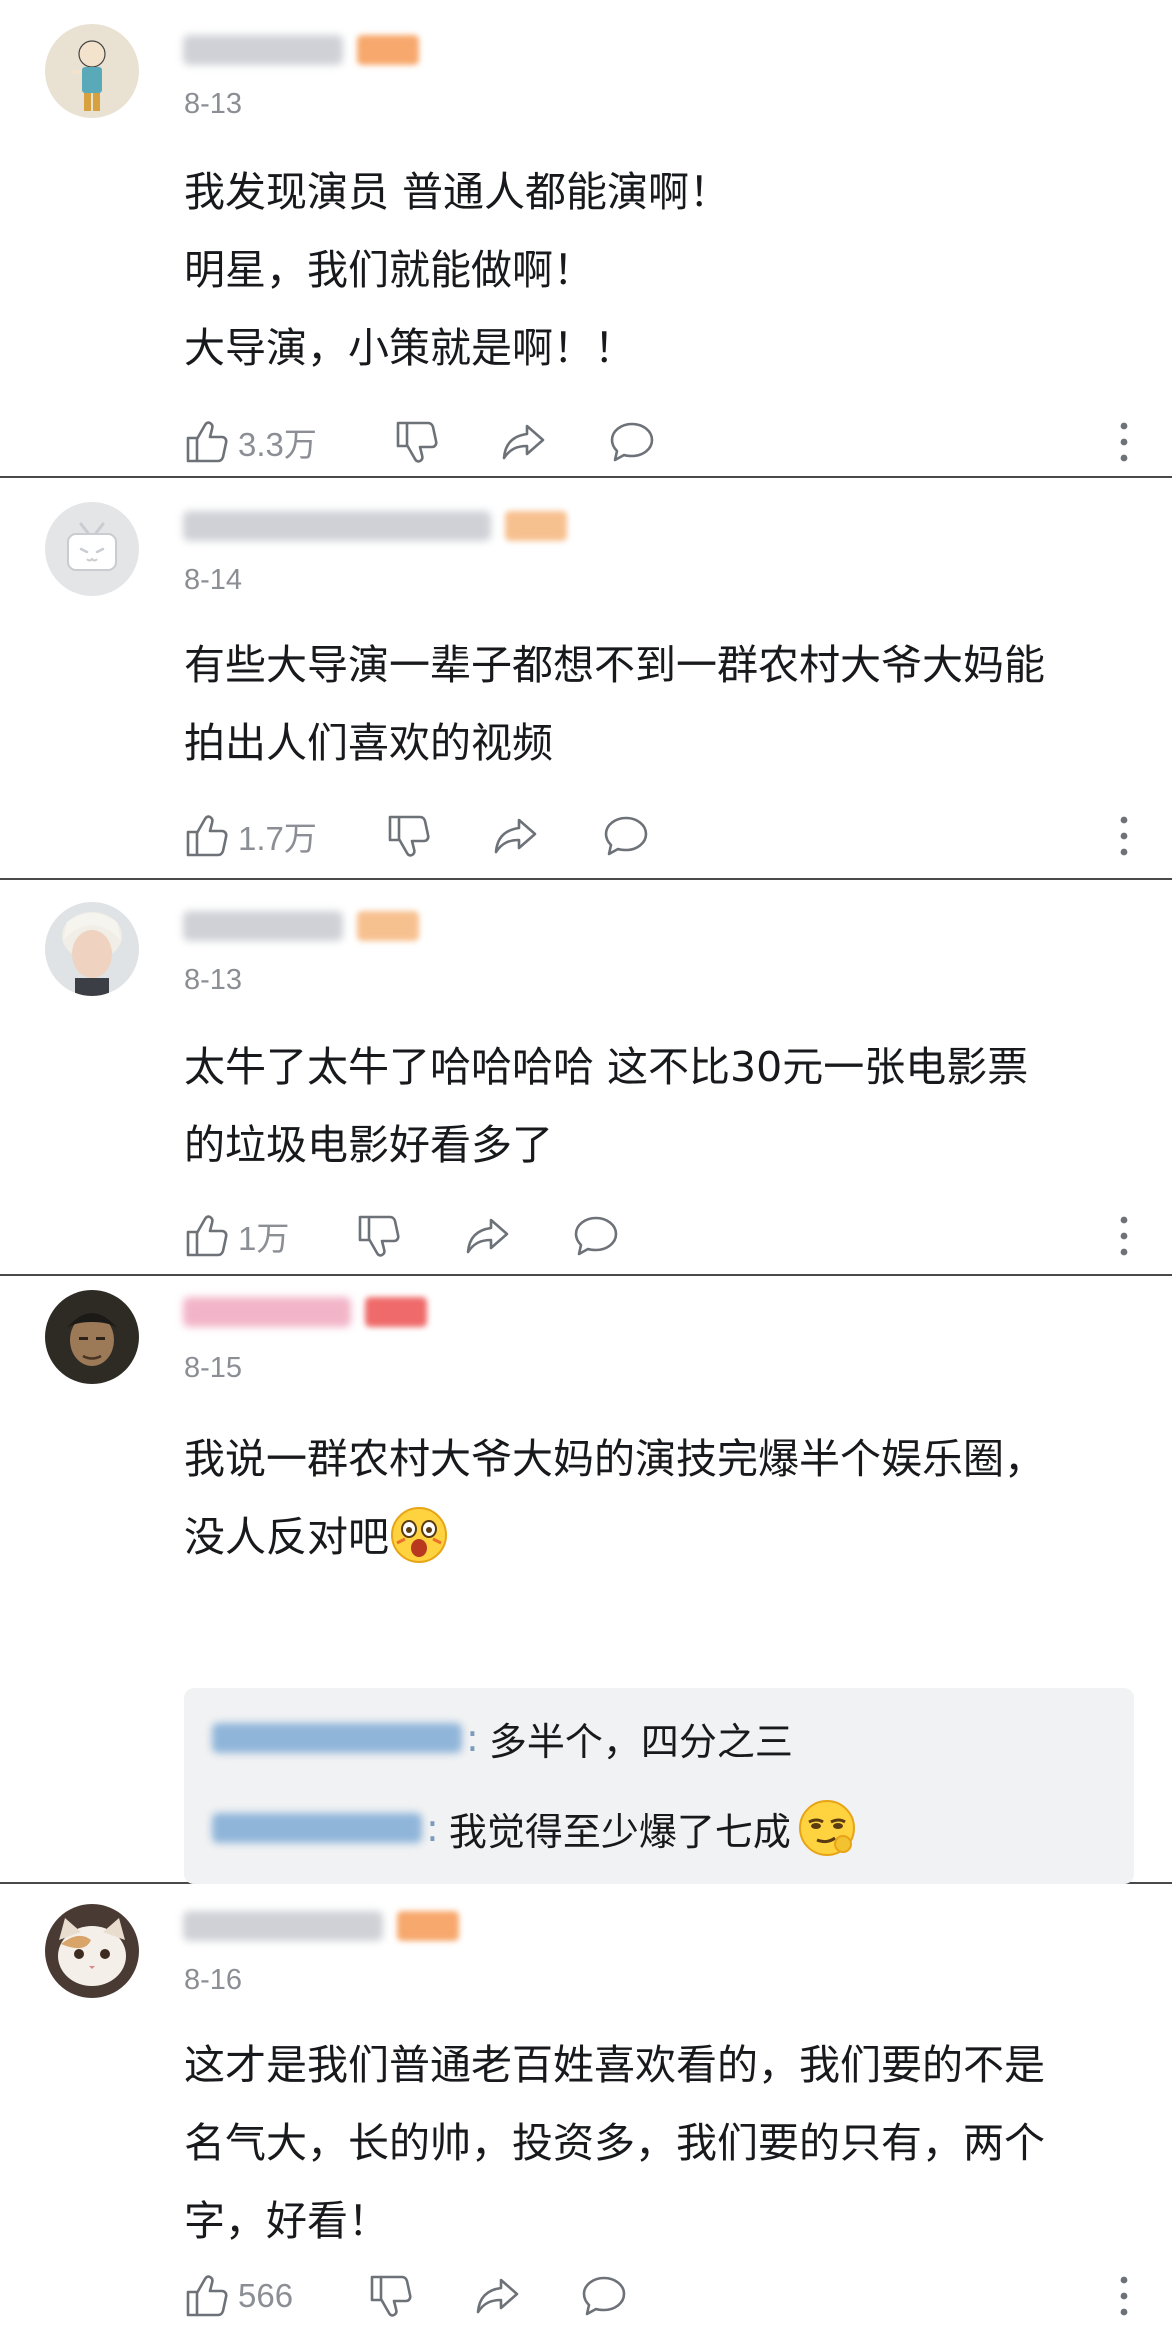 This screenshot has height=2350, width=1172. What do you see at coordinates (213, 1368) in the screenshot?
I see `comment-date: 8-15` at bounding box center [213, 1368].